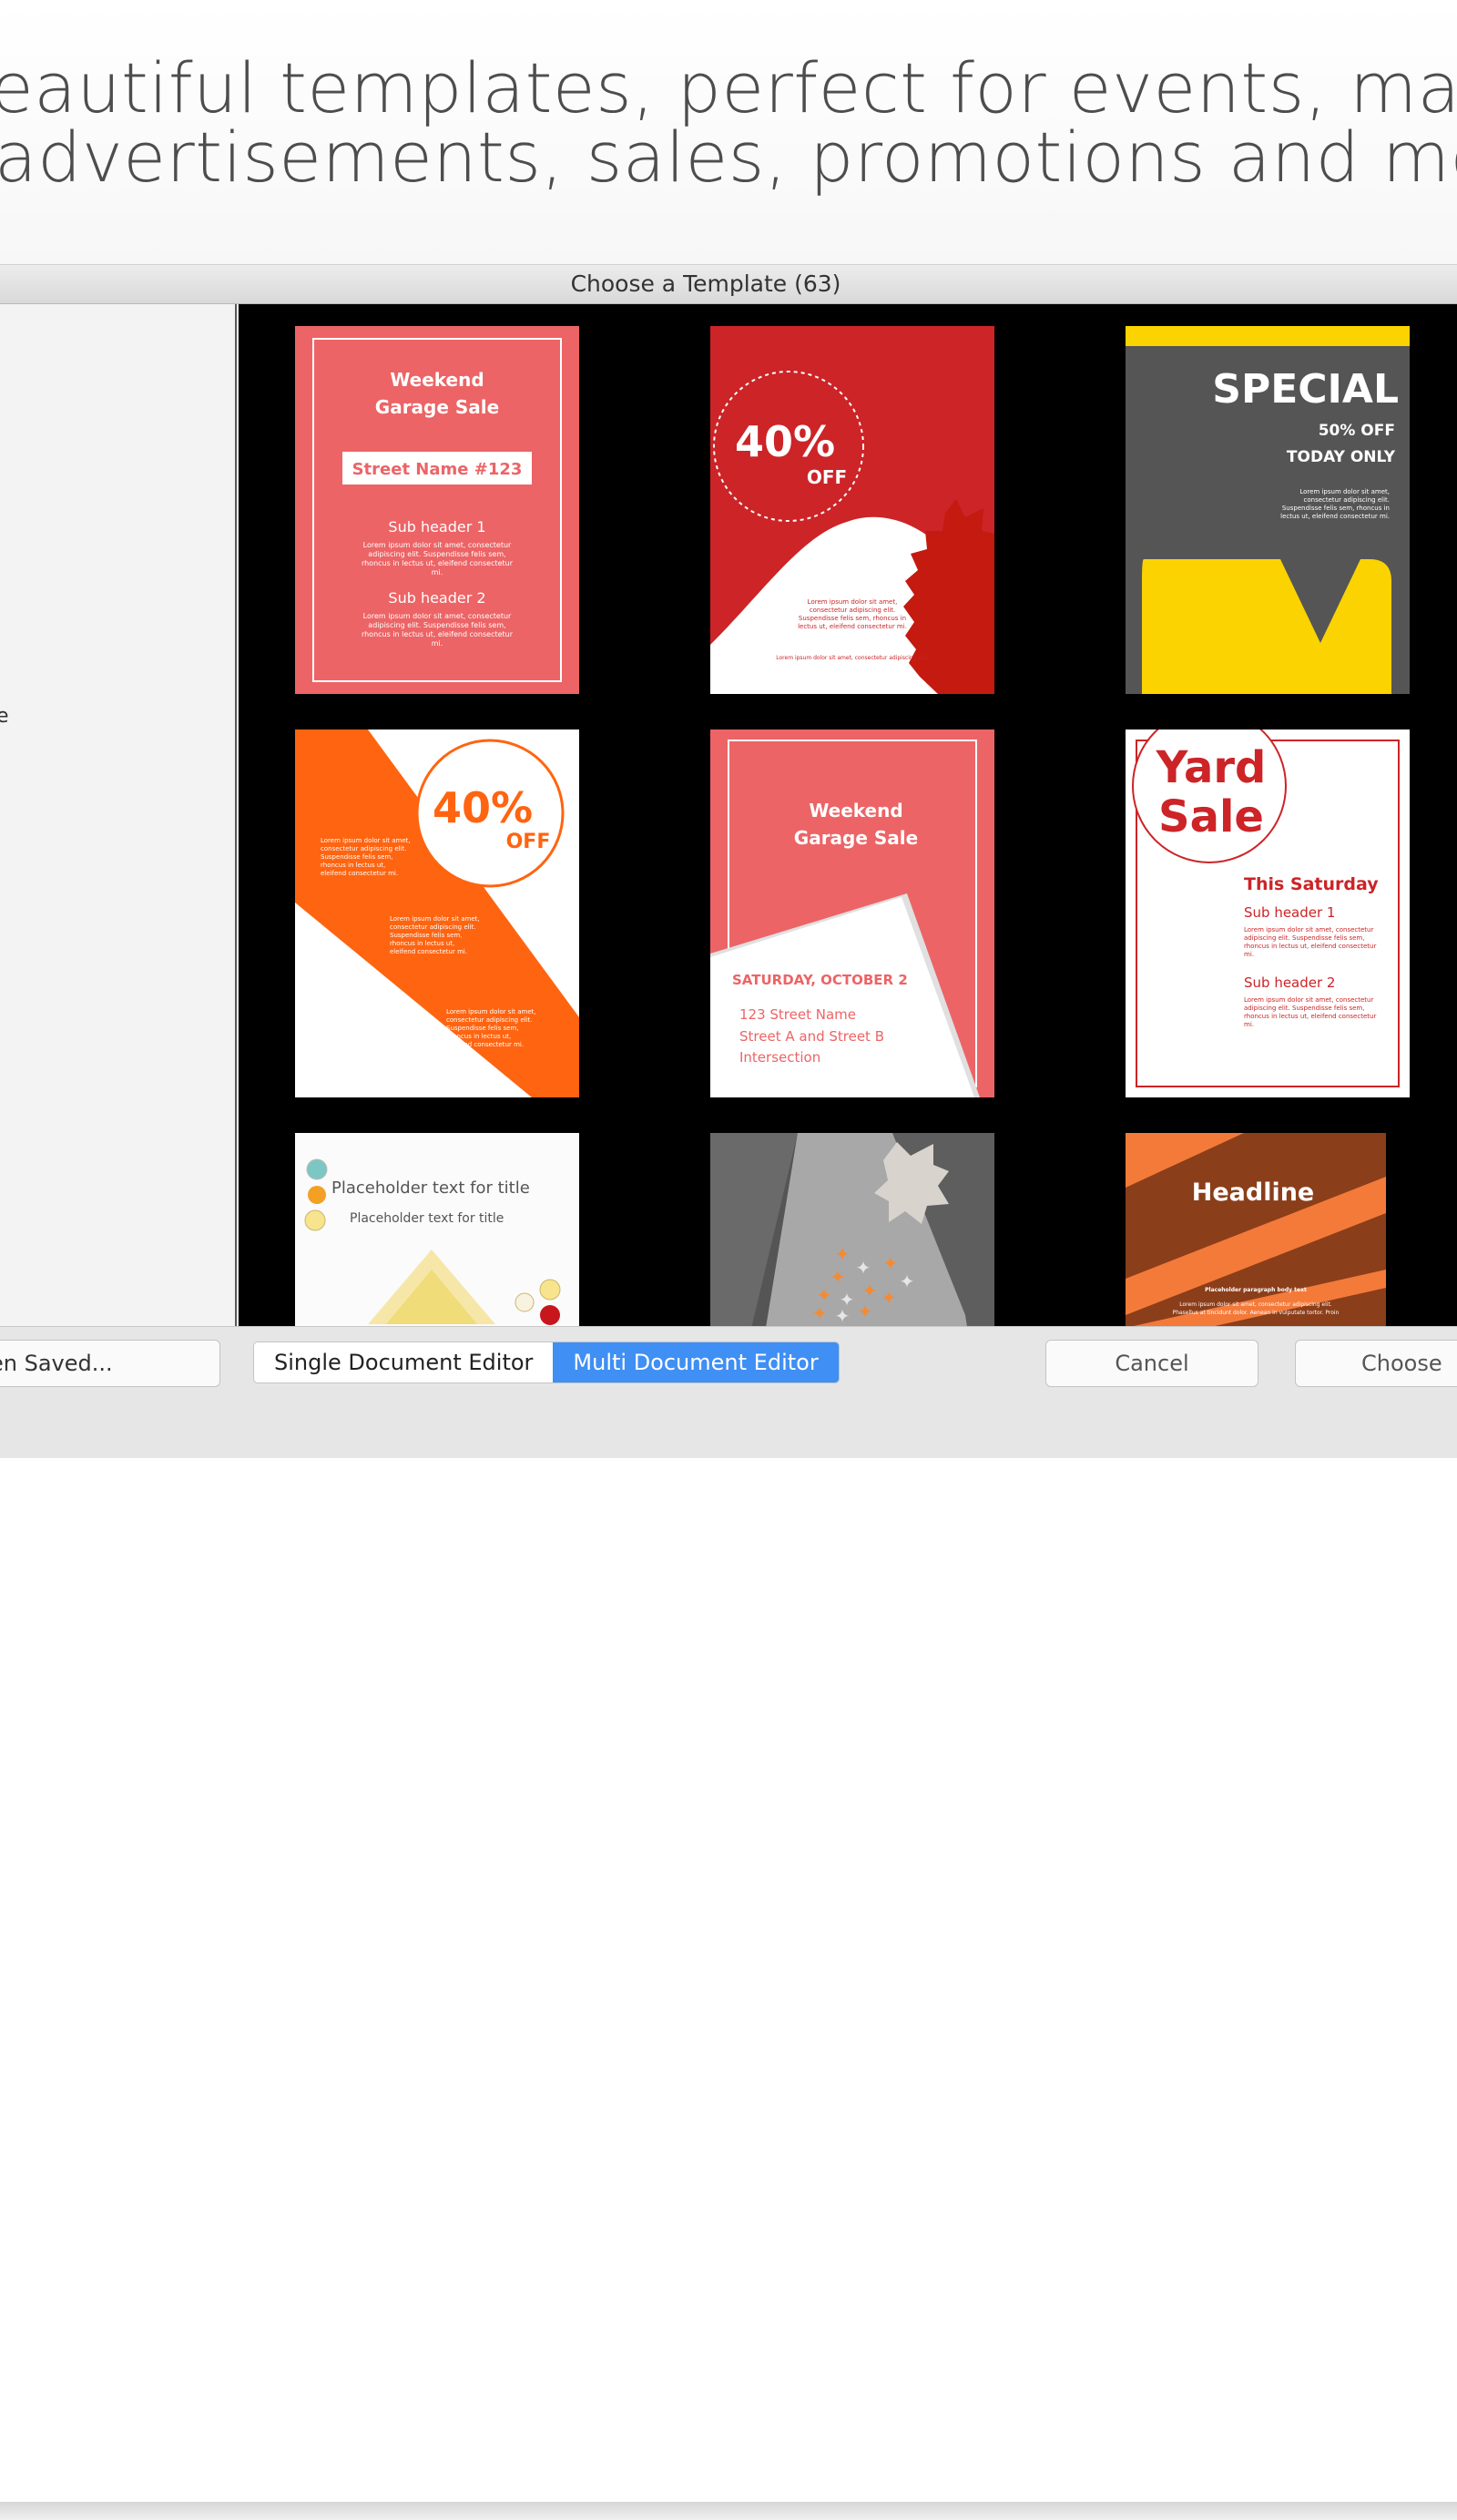 This screenshot has height=2520, width=1457. Describe the element at coordinates (728, 2511) in the screenshot. I see `window-bottom-edge` at that location.